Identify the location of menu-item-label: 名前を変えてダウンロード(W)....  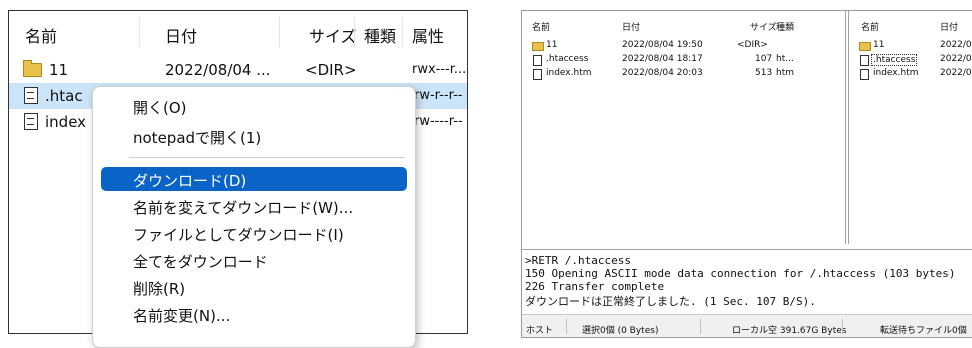
(243, 208).